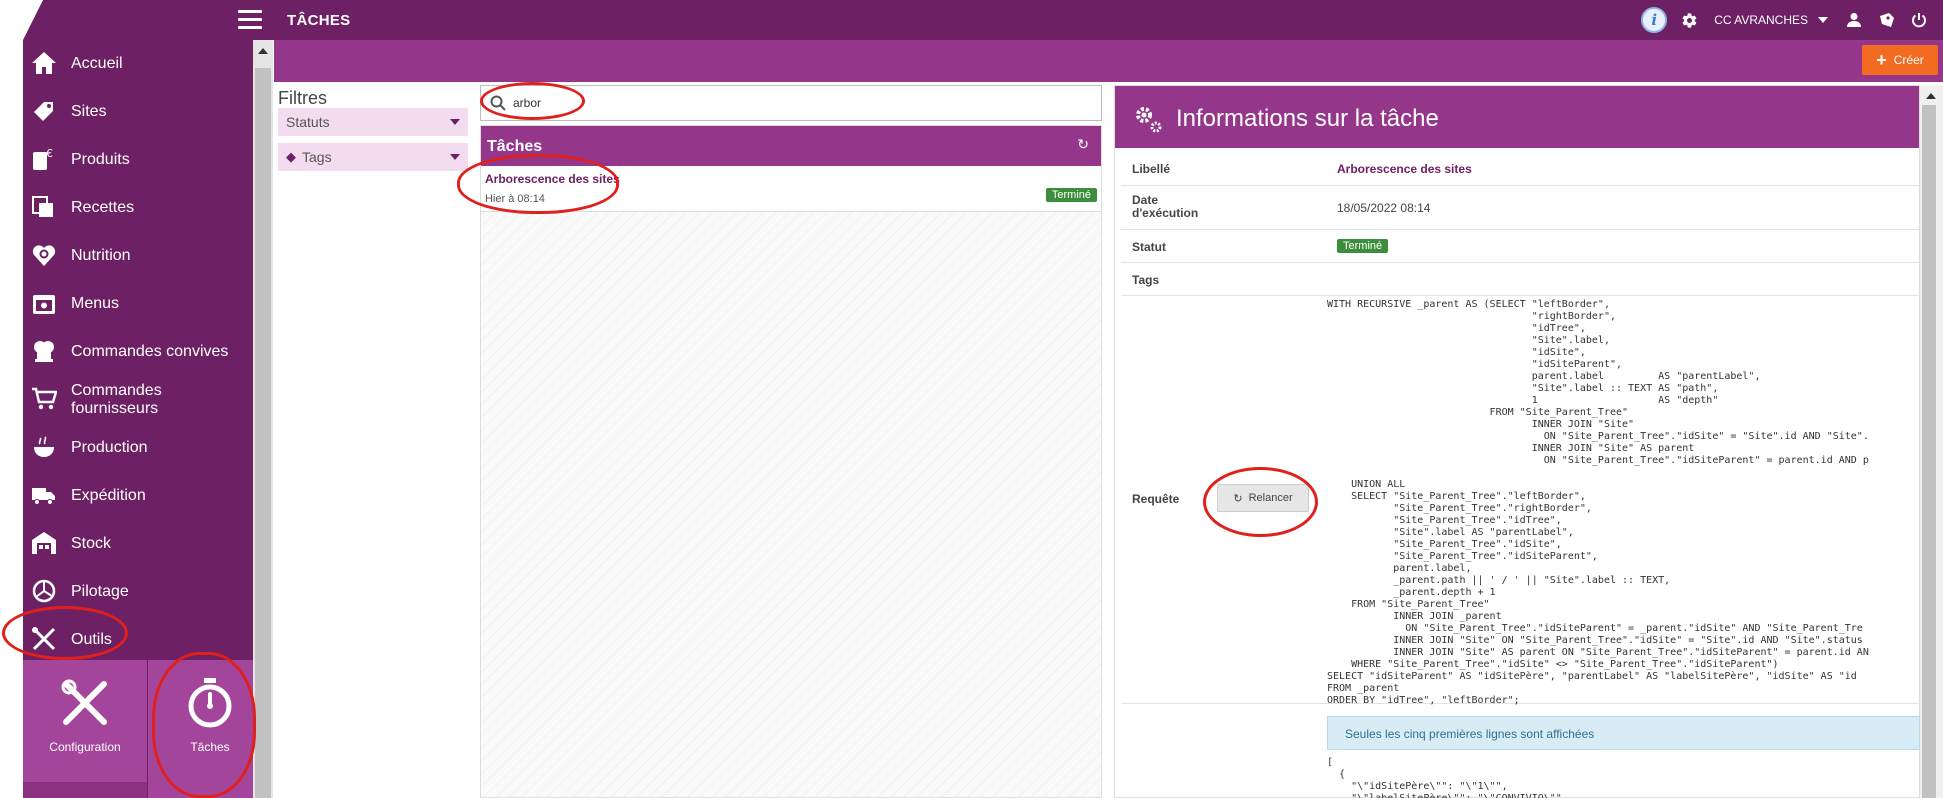 The image size is (1943, 798). Describe the element at coordinates (1108, 61) in the screenshot. I see `action-bar: + Créer` at that location.